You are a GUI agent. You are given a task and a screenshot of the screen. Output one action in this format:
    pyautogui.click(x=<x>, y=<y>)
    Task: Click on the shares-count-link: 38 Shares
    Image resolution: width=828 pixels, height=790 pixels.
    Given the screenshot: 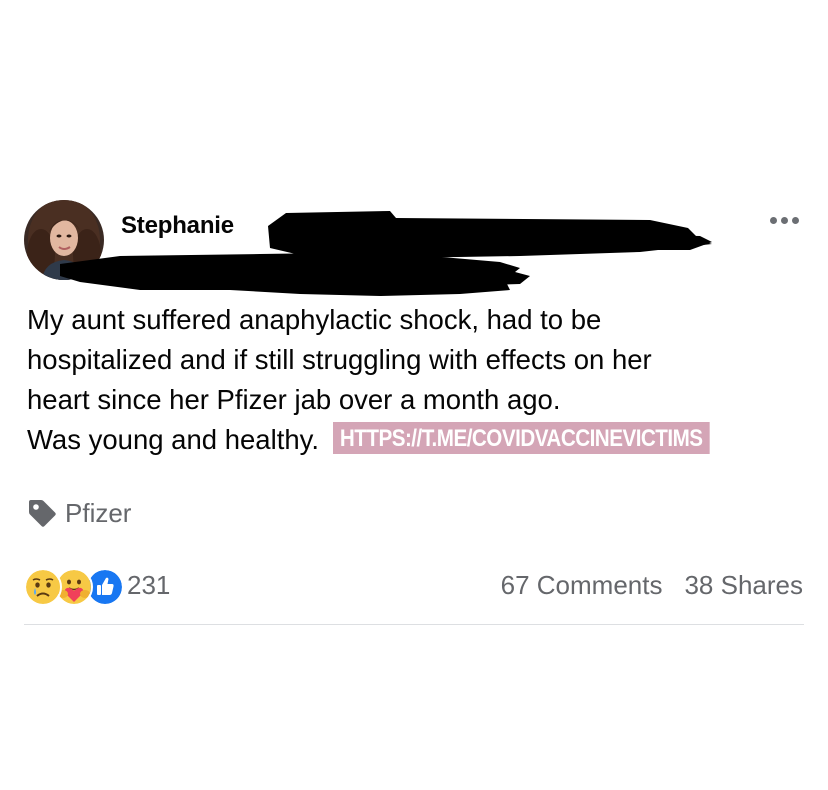 What is the action you would take?
    pyautogui.click(x=743, y=585)
    